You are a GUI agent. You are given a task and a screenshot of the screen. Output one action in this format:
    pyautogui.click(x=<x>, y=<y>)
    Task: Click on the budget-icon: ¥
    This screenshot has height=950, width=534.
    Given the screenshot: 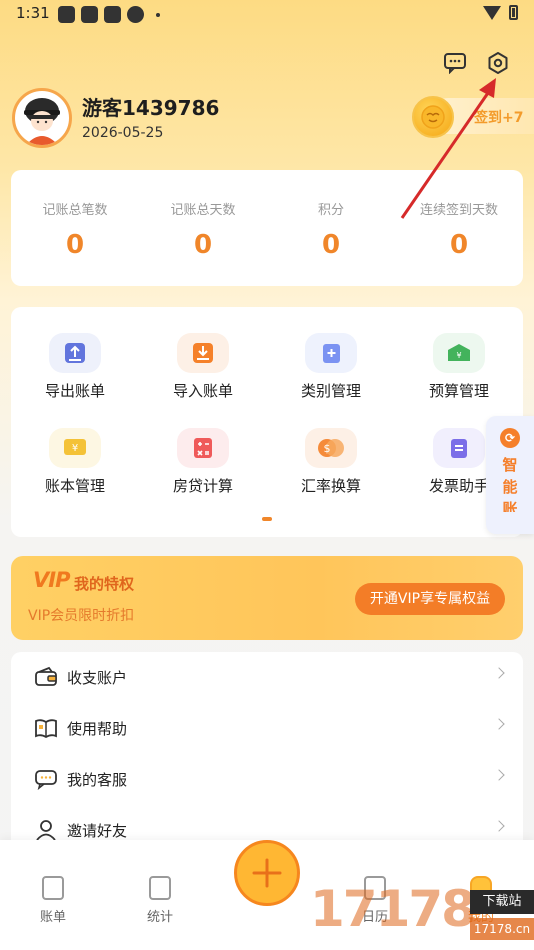 What is the action you would take?
    pyautogui.click(x=459, y=353)
    